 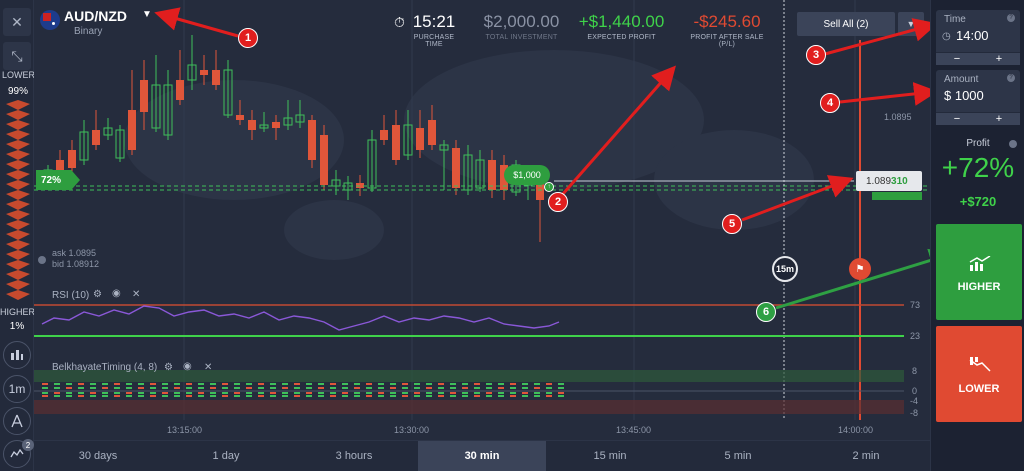 I want to click on amount-value: $ 1000, so click(x=964, y=95).